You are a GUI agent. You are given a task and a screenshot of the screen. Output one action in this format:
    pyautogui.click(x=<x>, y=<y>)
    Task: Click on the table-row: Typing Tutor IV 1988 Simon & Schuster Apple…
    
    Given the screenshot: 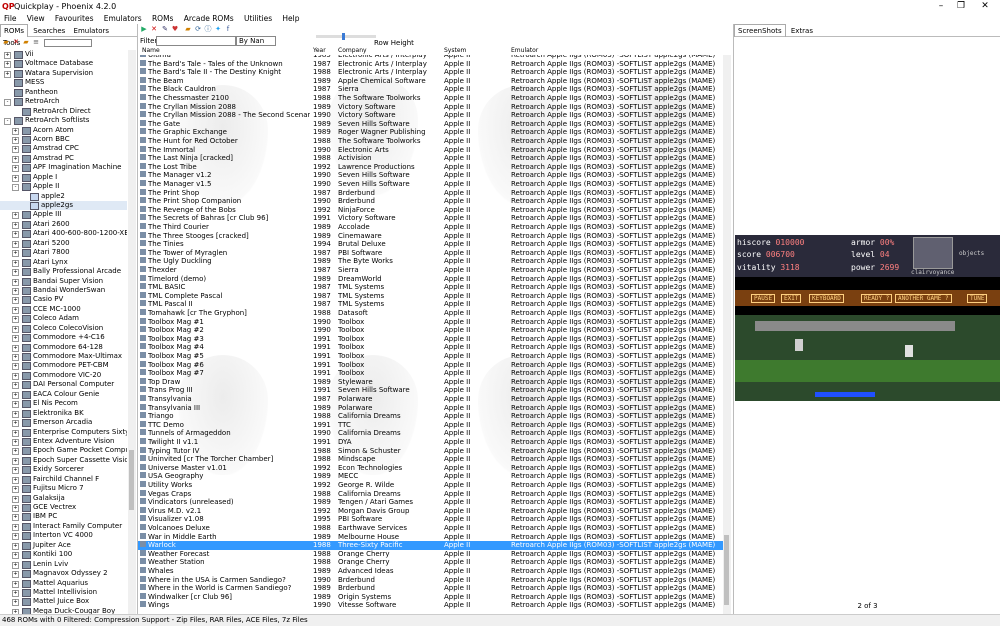 What is the action you would take?
    pyautogui.click(x=430, y=451)
    